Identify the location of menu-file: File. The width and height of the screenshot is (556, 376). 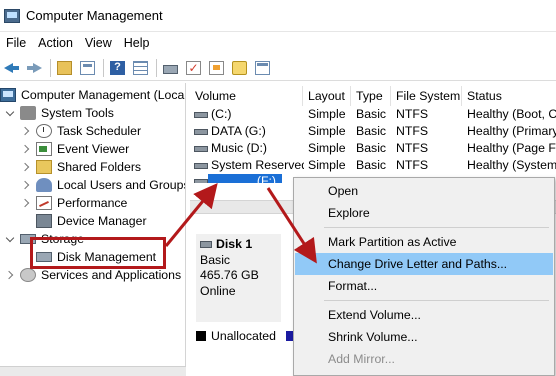
(16, 43).